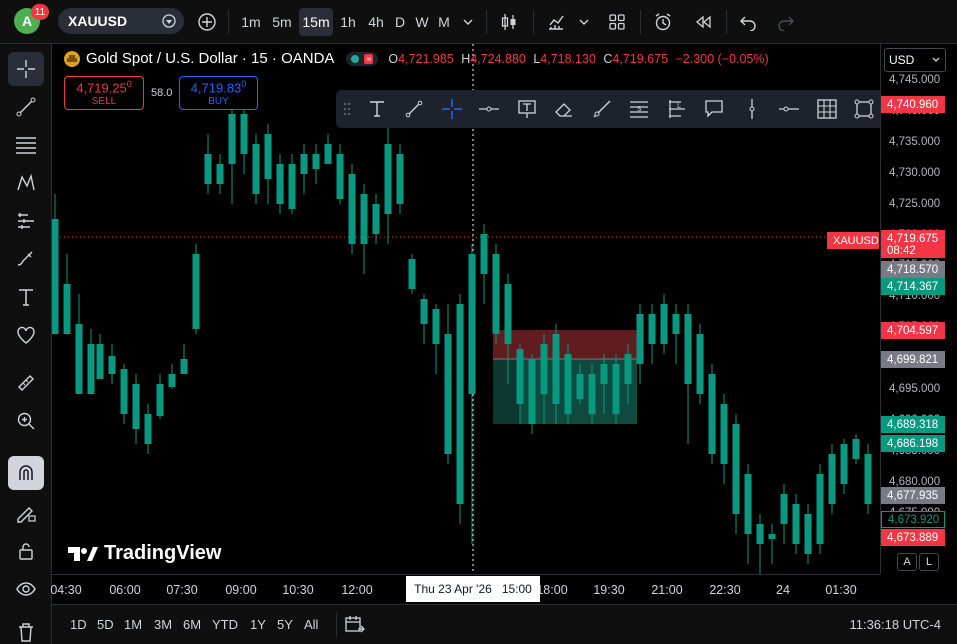 The image size is (957, 644). Describe the element at coordinates (490, 109) in the screenshot. I see `ft-horizontal-ray` at that location.